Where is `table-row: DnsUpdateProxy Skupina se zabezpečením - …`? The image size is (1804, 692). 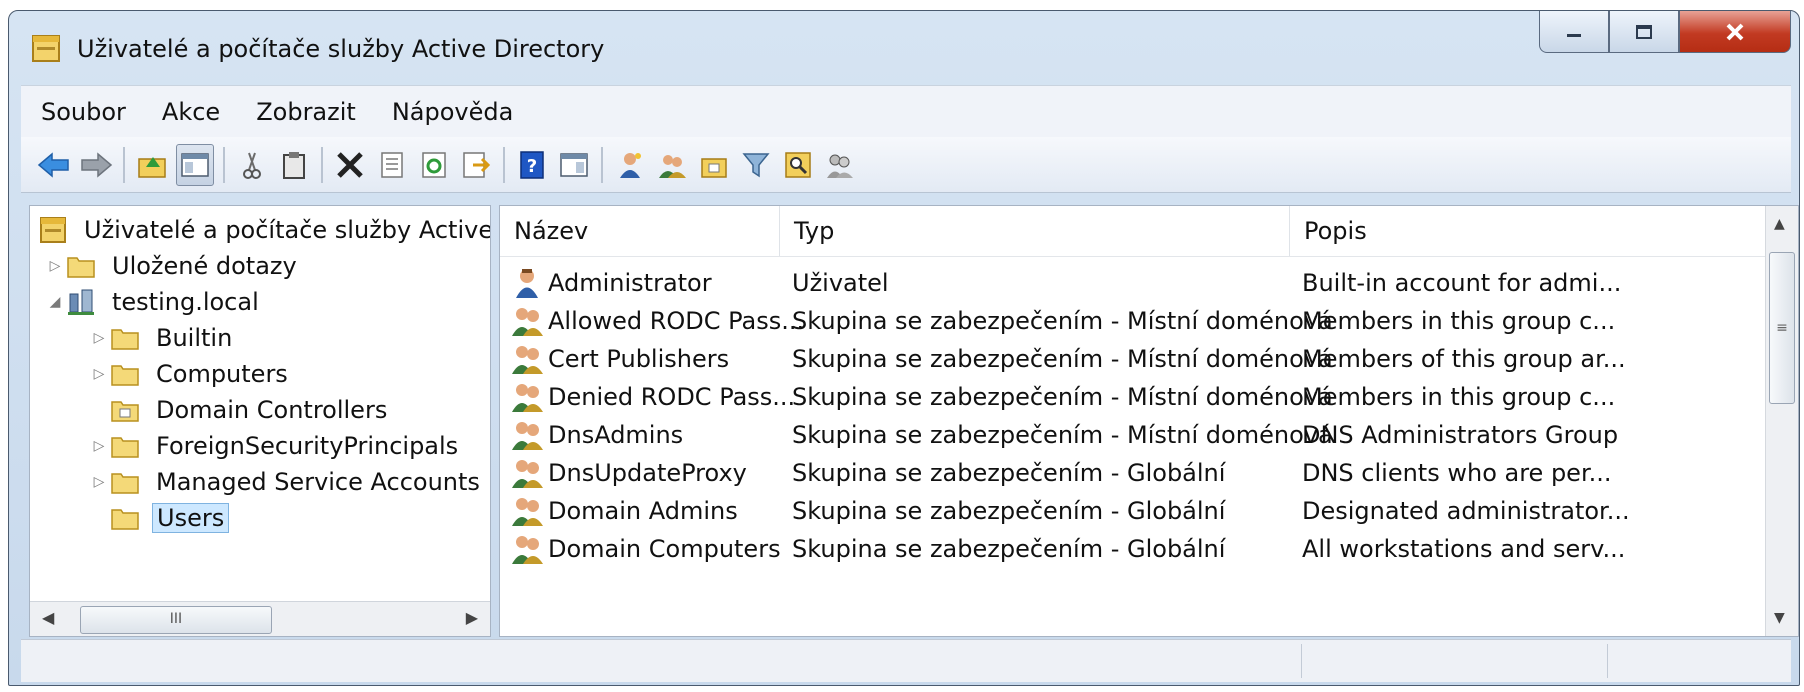 table-row: DnsUpdateProxy Skupina se zabezpečením - … is located at coordinates (1133, 473).